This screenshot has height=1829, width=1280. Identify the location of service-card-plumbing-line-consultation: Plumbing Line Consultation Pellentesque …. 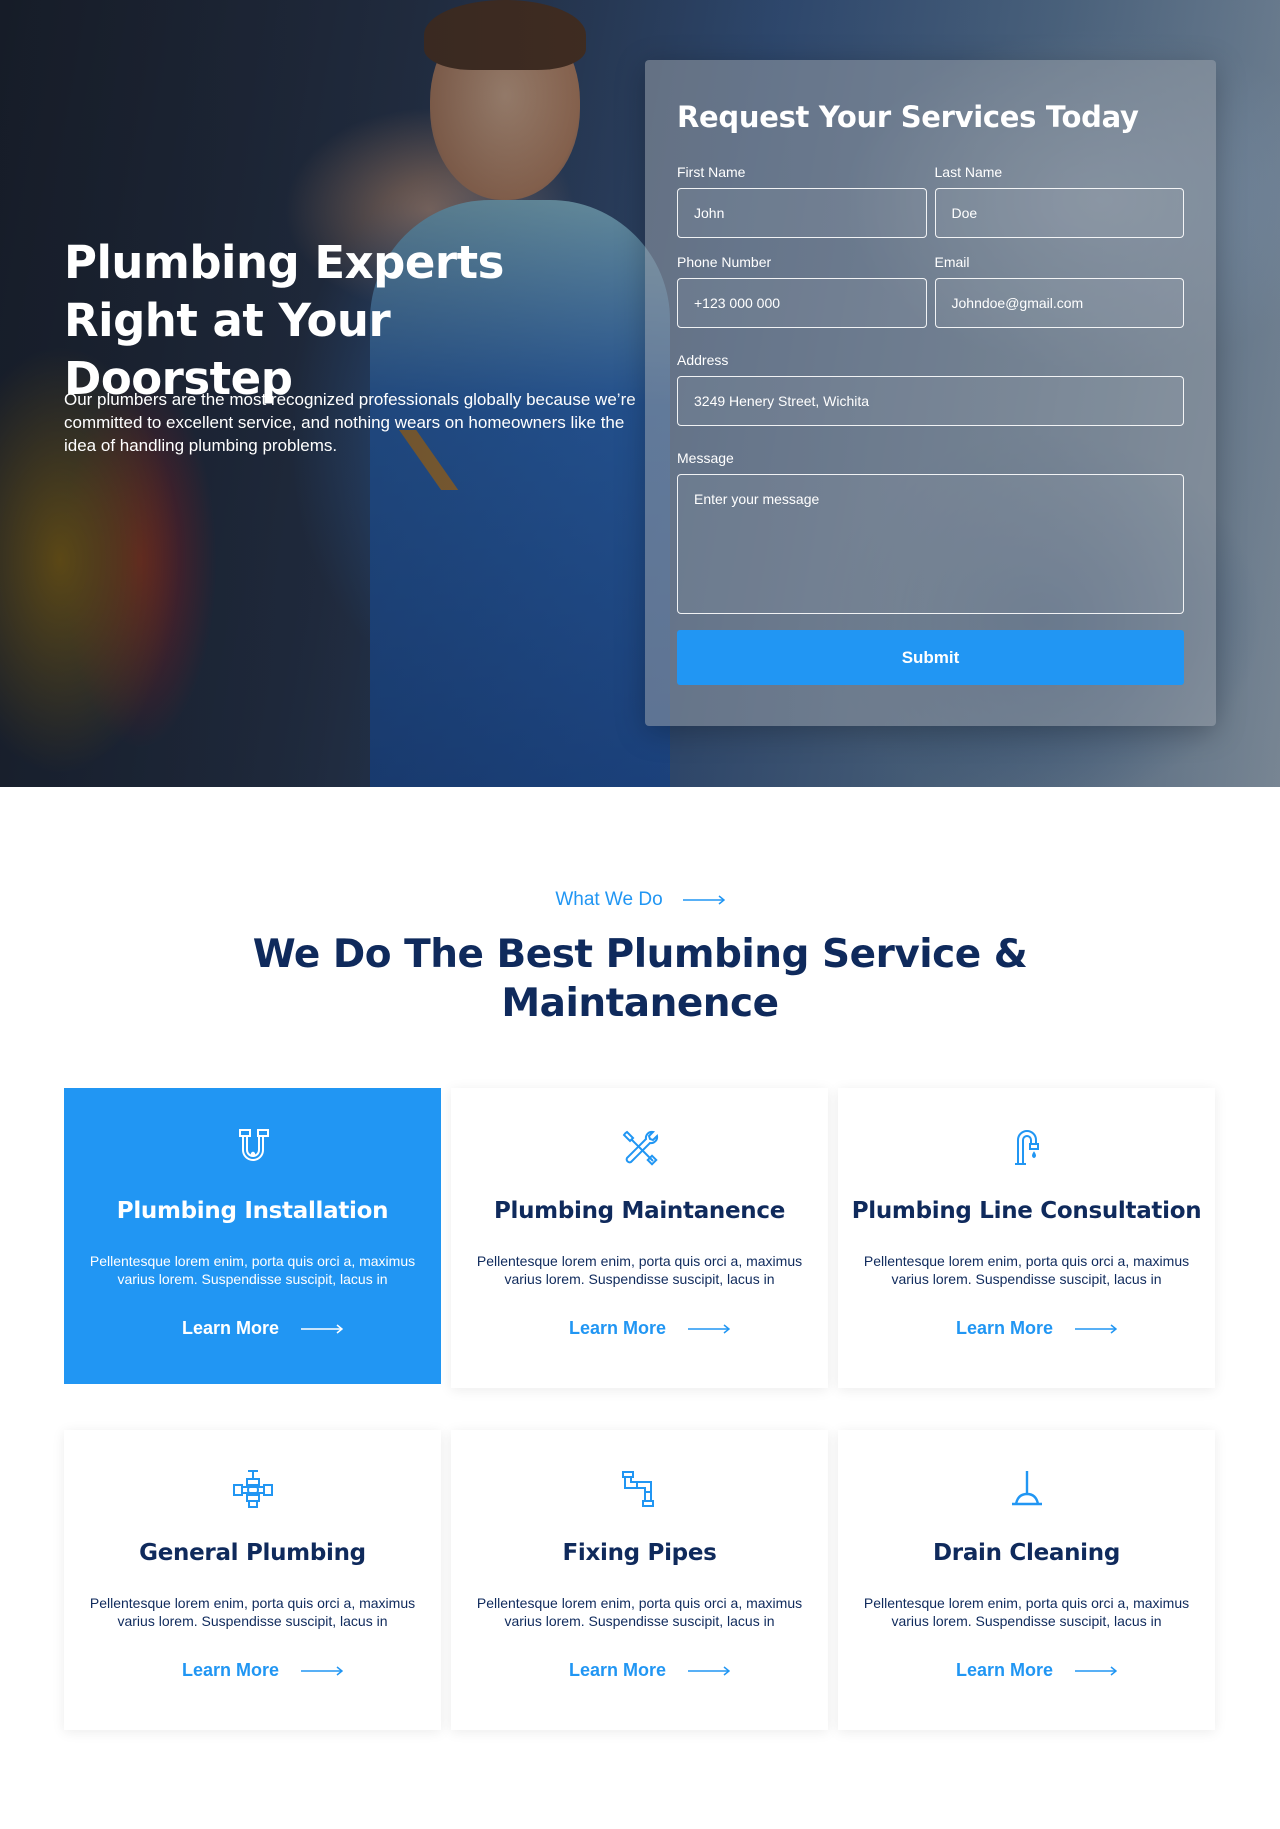
(1026, 1238).